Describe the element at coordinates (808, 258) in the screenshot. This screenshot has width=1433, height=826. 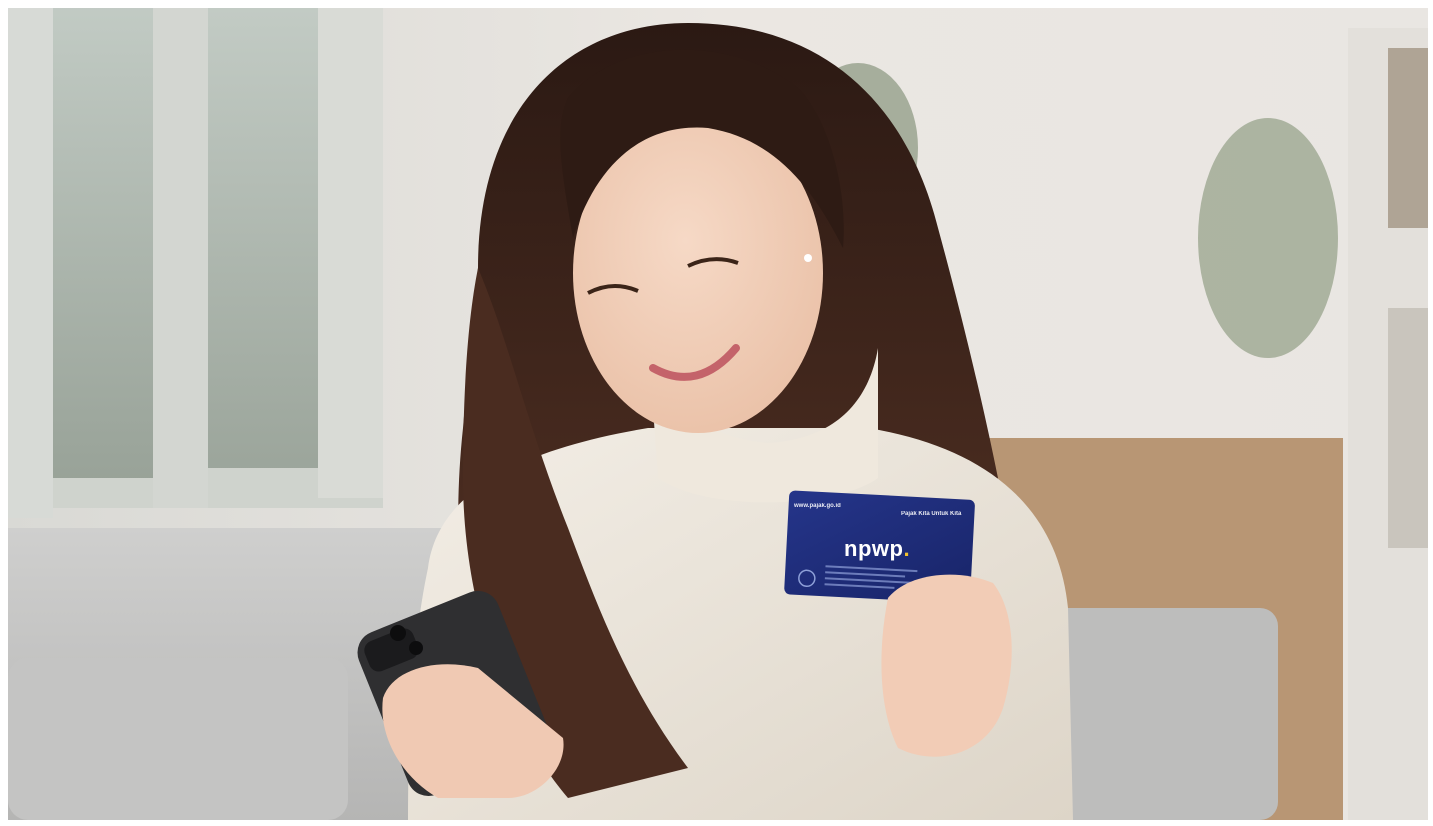
I see `earring` at that location.